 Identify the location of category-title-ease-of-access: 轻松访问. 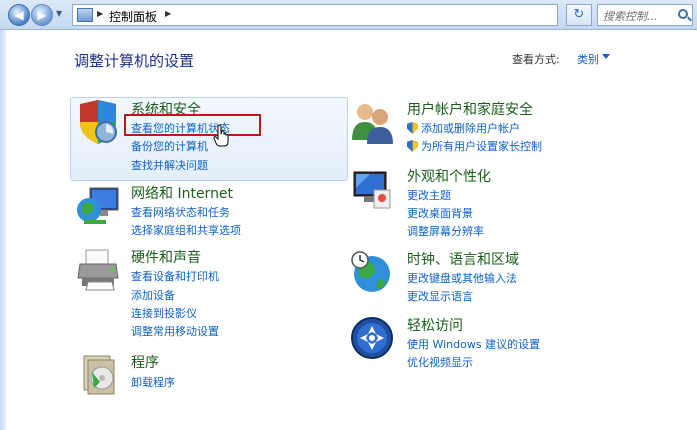
(435, 325).